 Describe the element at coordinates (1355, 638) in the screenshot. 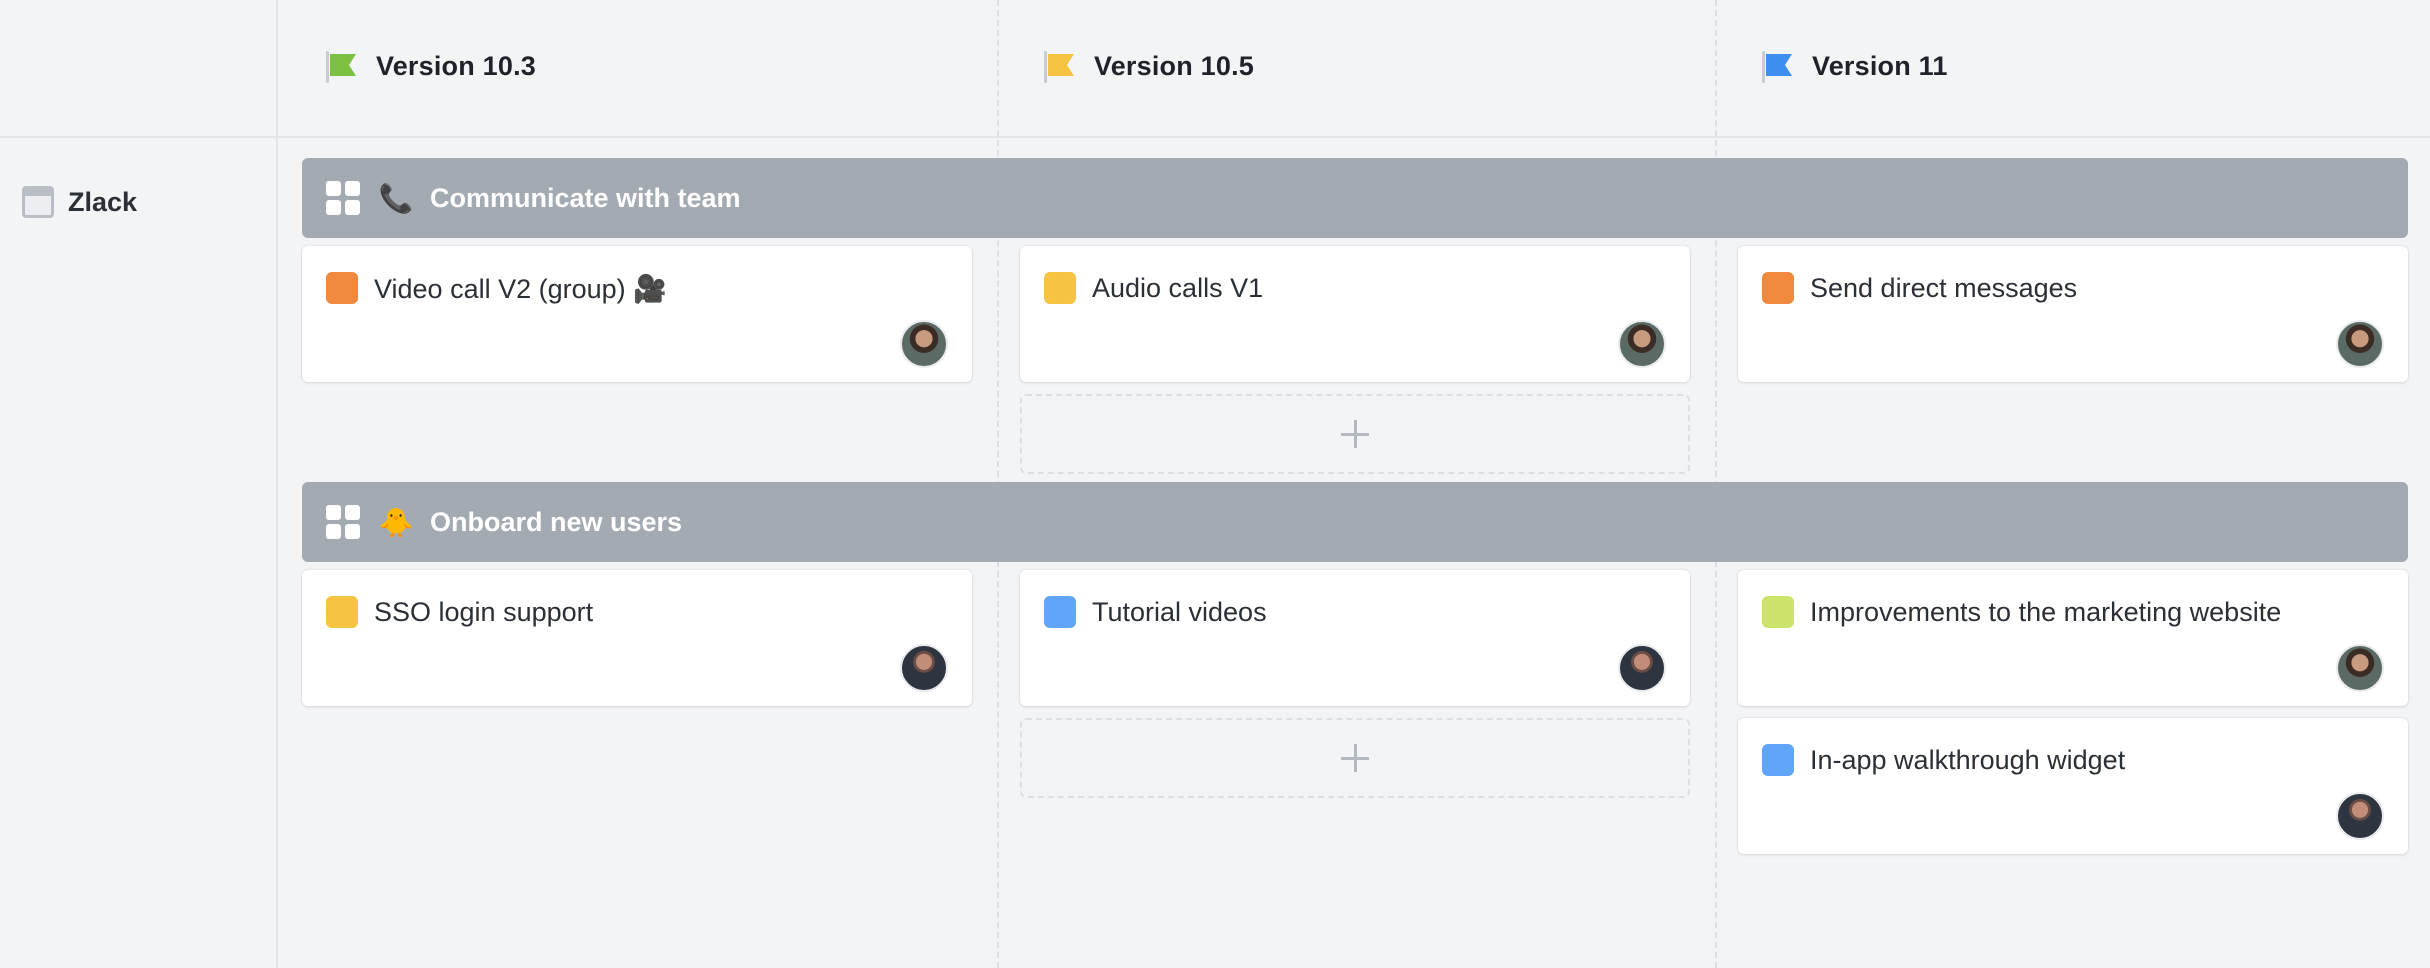

I see `feature-card: Tutorial videos` at that location.